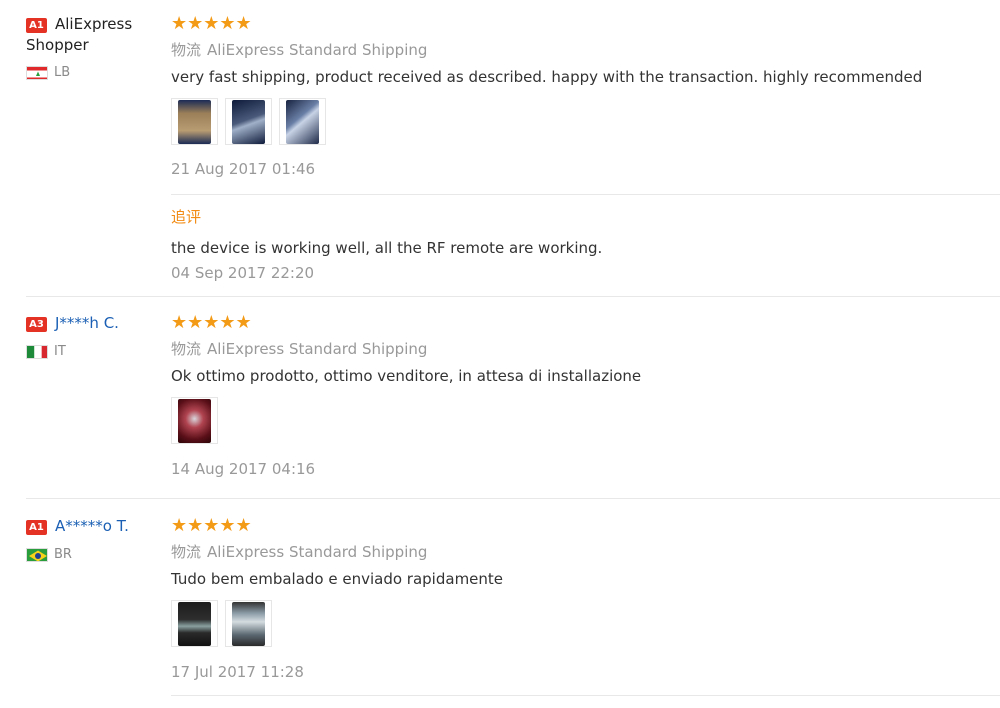 This screenshot has height=708, width=1000. Describe the element at coordinates (243, 169) in the screenshot. I see `review-date: 21 Aug 2017 01:46` at that location.